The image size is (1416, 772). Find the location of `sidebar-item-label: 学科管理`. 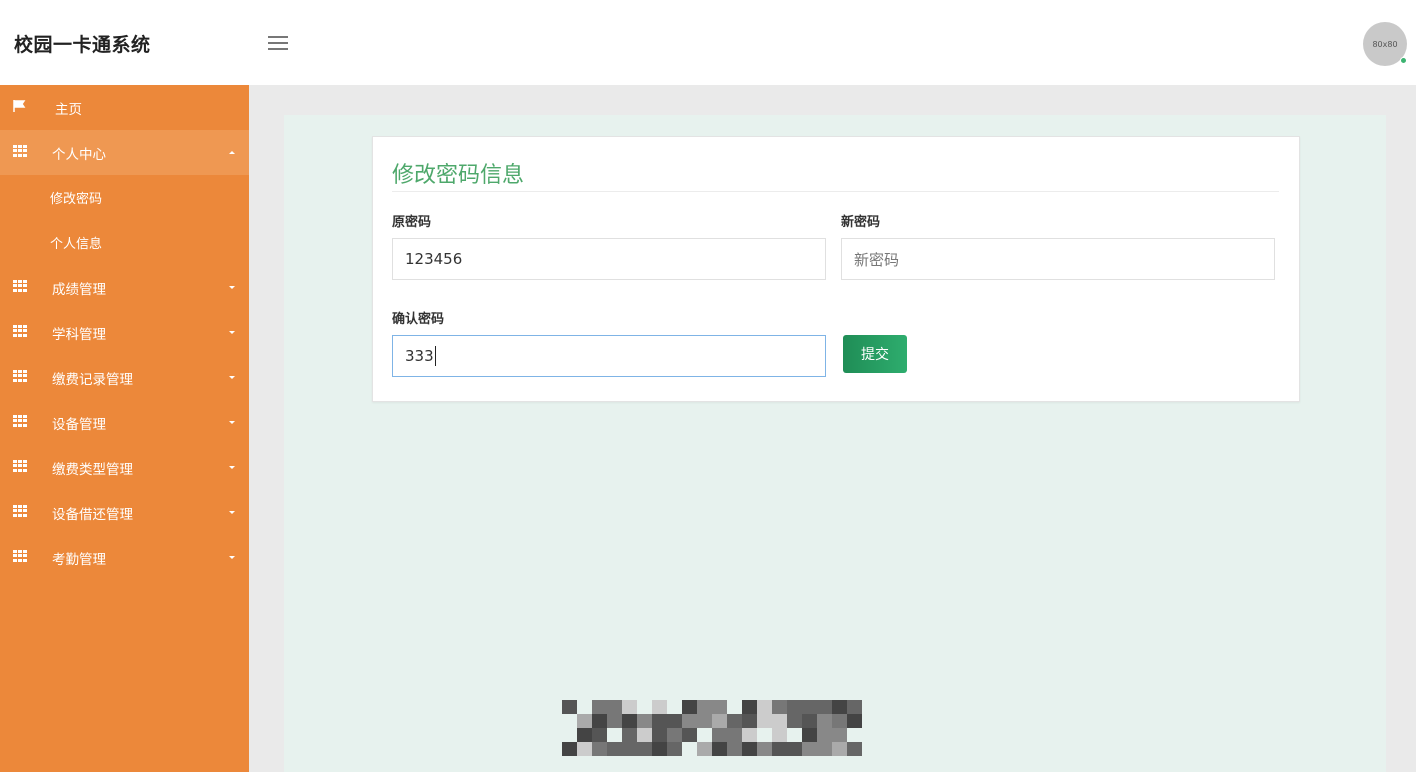

sidebar-item-label: 学科管理 is located at coordinates (79, 334).